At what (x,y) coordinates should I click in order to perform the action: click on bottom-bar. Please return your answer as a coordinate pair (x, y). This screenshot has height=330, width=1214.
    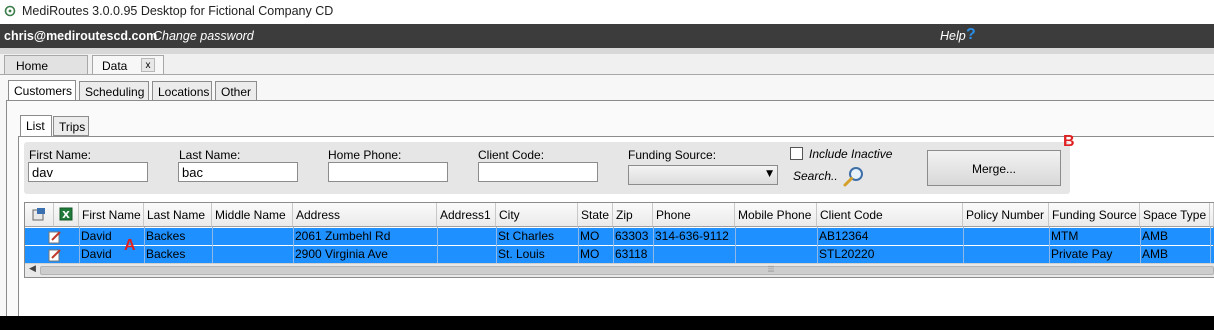
    Looking at the image, I should click on (607, 323).